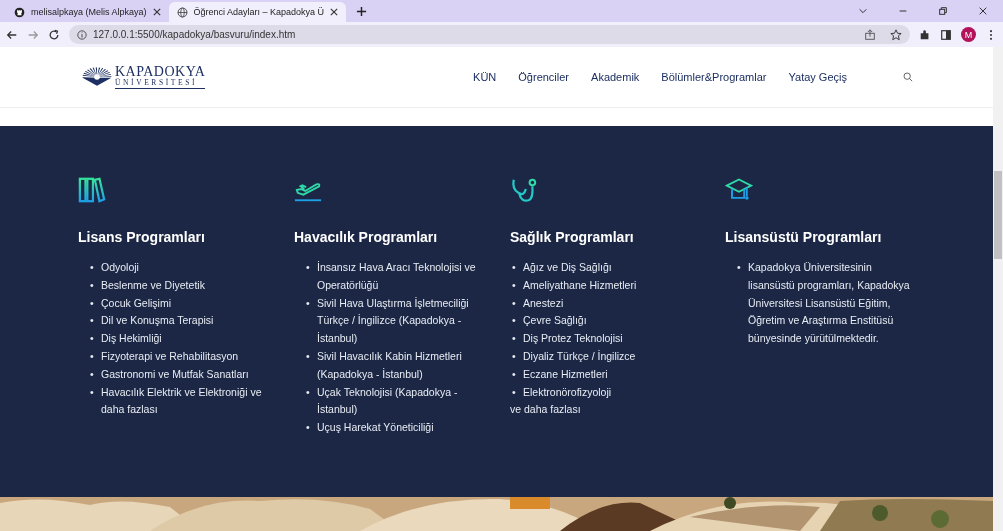 Image resolution: width=1003 pixels, height=531 pixels. I want to click on nav-link: Akademik, so click(615, 77).